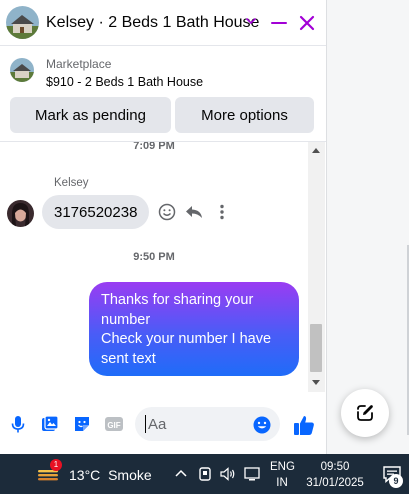 The height and width of the screenshot is (494, 409). Describe the element at coordinates (157, 424) in the screenshot. I see `input-placeholder: Aa` at that location.